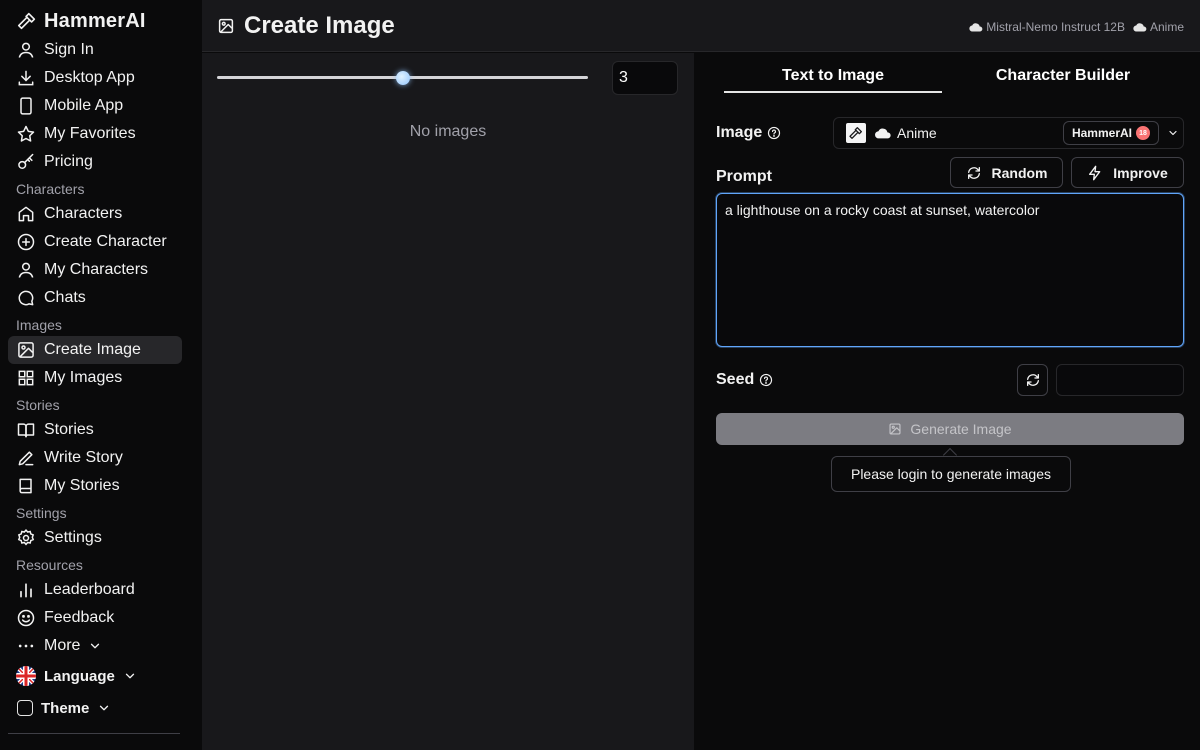 Image resolution: width=1200 pixels, height=750 pixels. Describe the element at coordinates (1008, 133) in the screenshot. I see `image-model-select: Anime HammerAI 18` at that location.